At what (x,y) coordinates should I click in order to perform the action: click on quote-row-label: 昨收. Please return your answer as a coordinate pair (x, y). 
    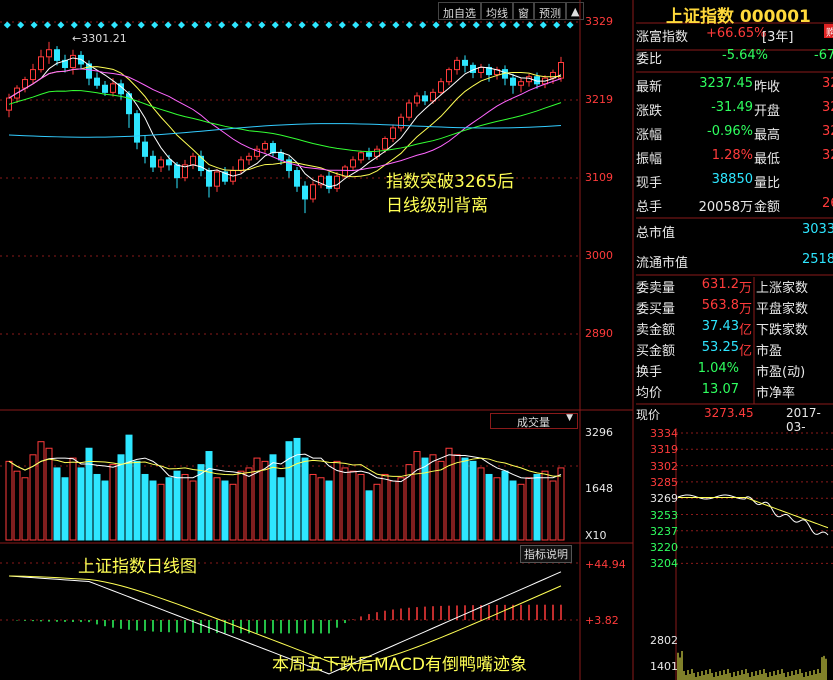
    Looking at the image, I should click on (767, 85).